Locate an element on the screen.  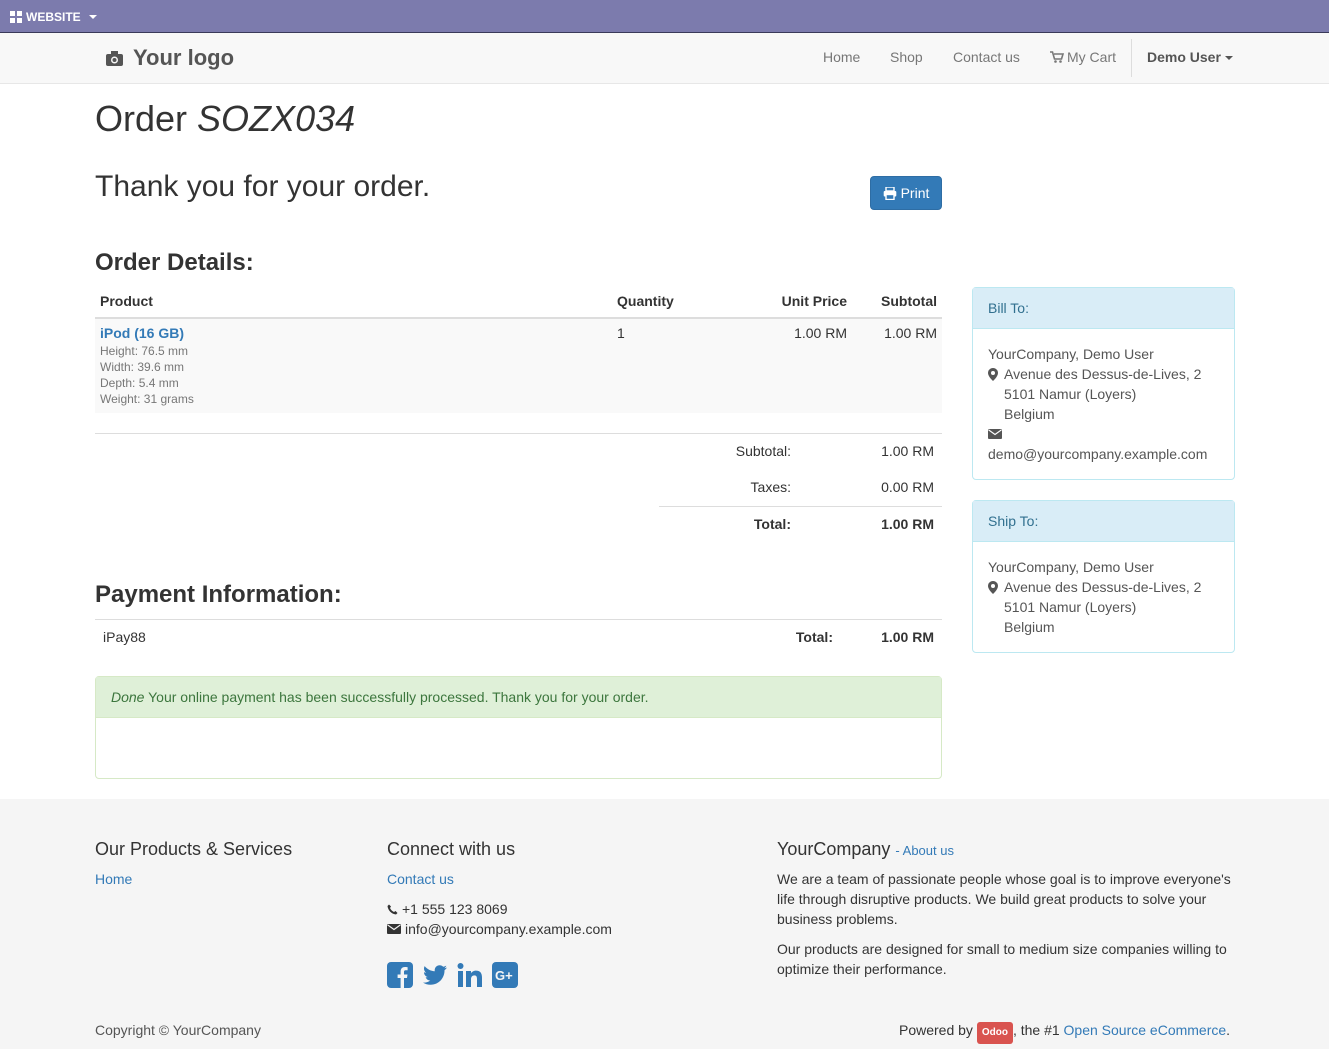
product-link: iPod (16 GB) is located at coordinates (142, 333).